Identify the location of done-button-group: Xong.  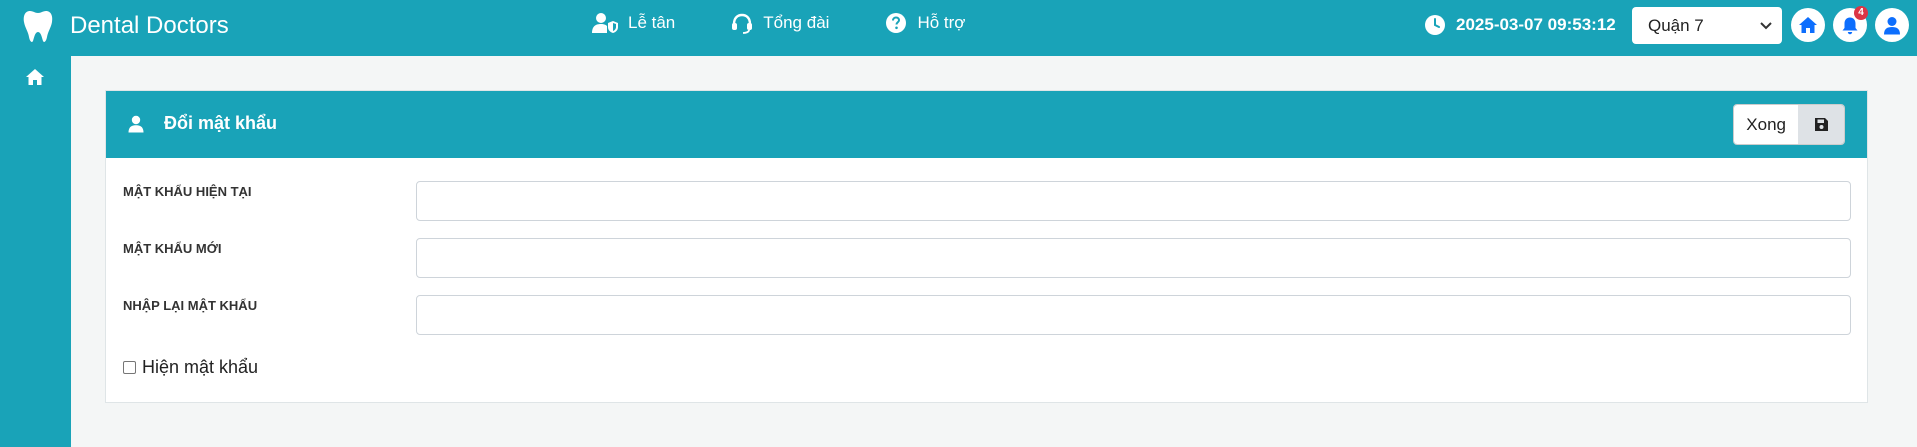
(1789, 124).